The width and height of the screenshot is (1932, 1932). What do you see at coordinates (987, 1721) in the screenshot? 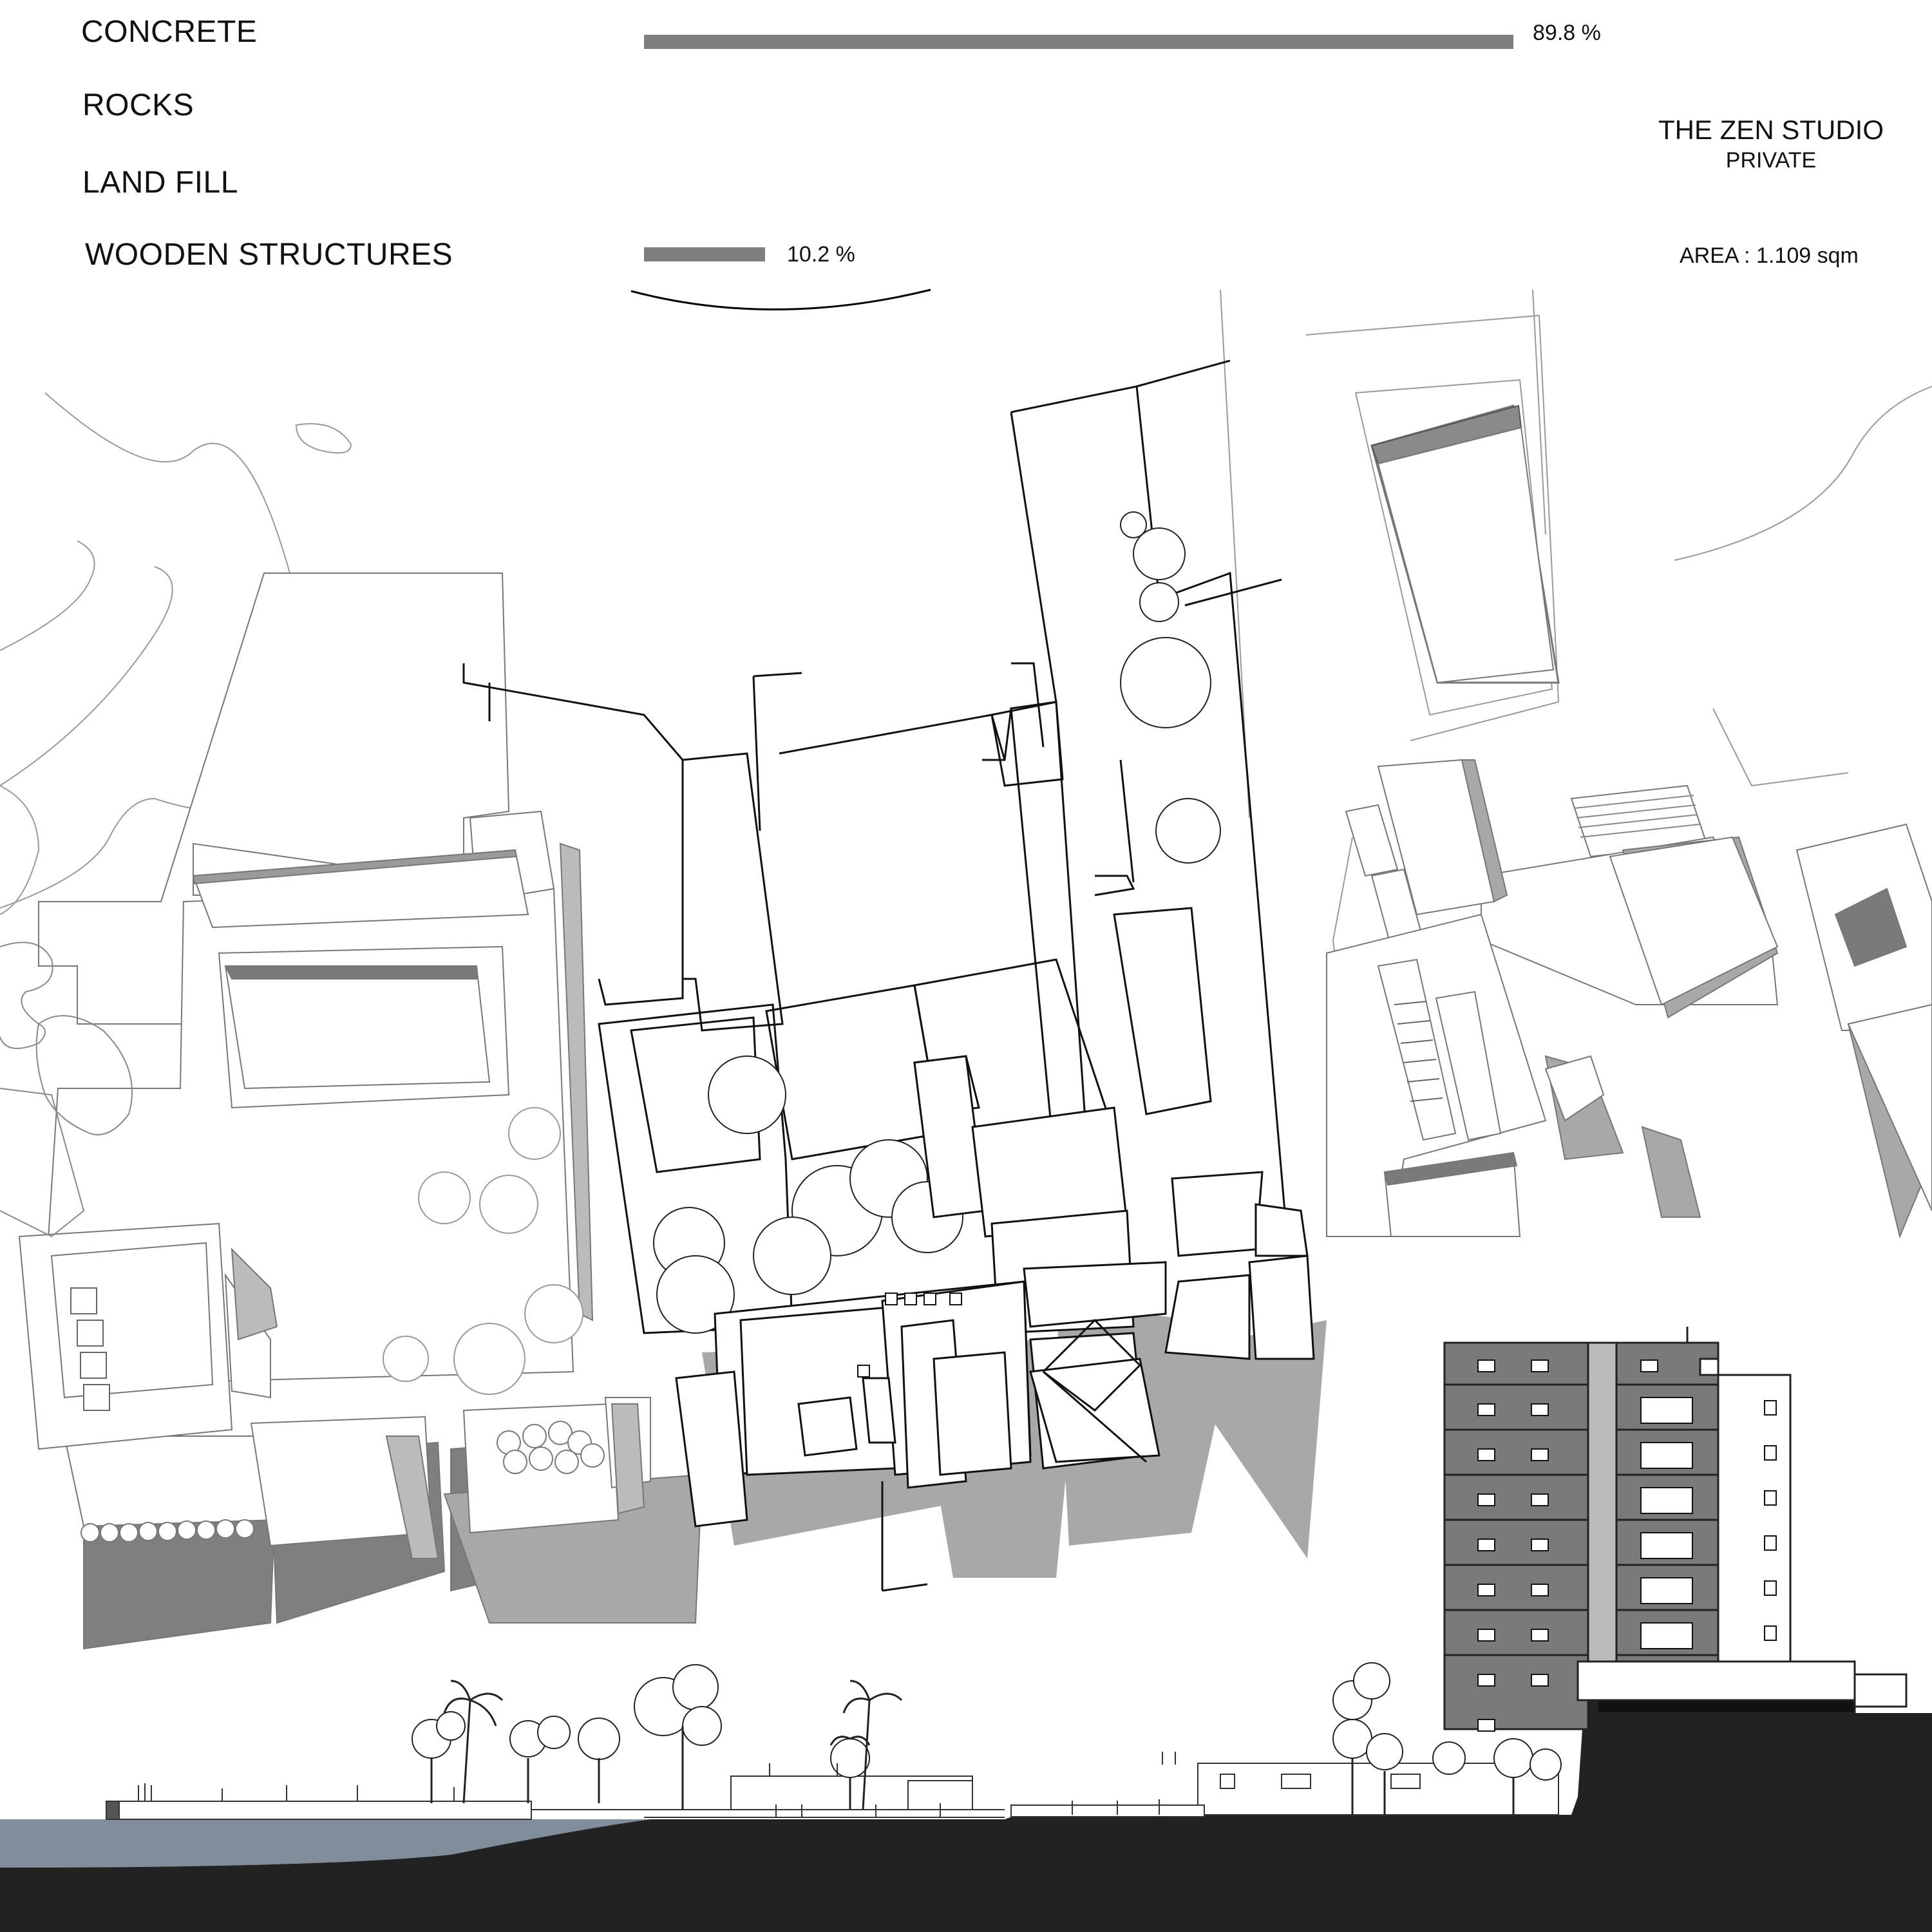
I see `section-trees` at bounding box center [987, 1721].